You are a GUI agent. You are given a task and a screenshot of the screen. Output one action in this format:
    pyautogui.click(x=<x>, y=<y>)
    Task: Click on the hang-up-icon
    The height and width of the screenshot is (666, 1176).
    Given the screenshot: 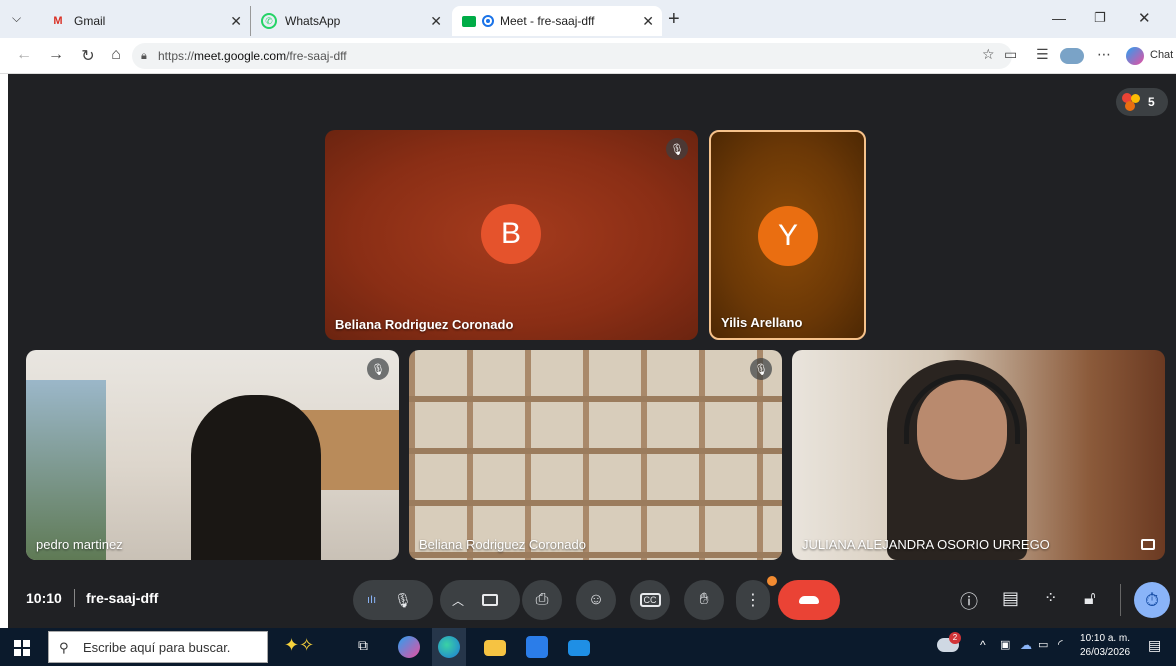 What is the action you would take?
    pyautogui.click(x=809, y=600)
    